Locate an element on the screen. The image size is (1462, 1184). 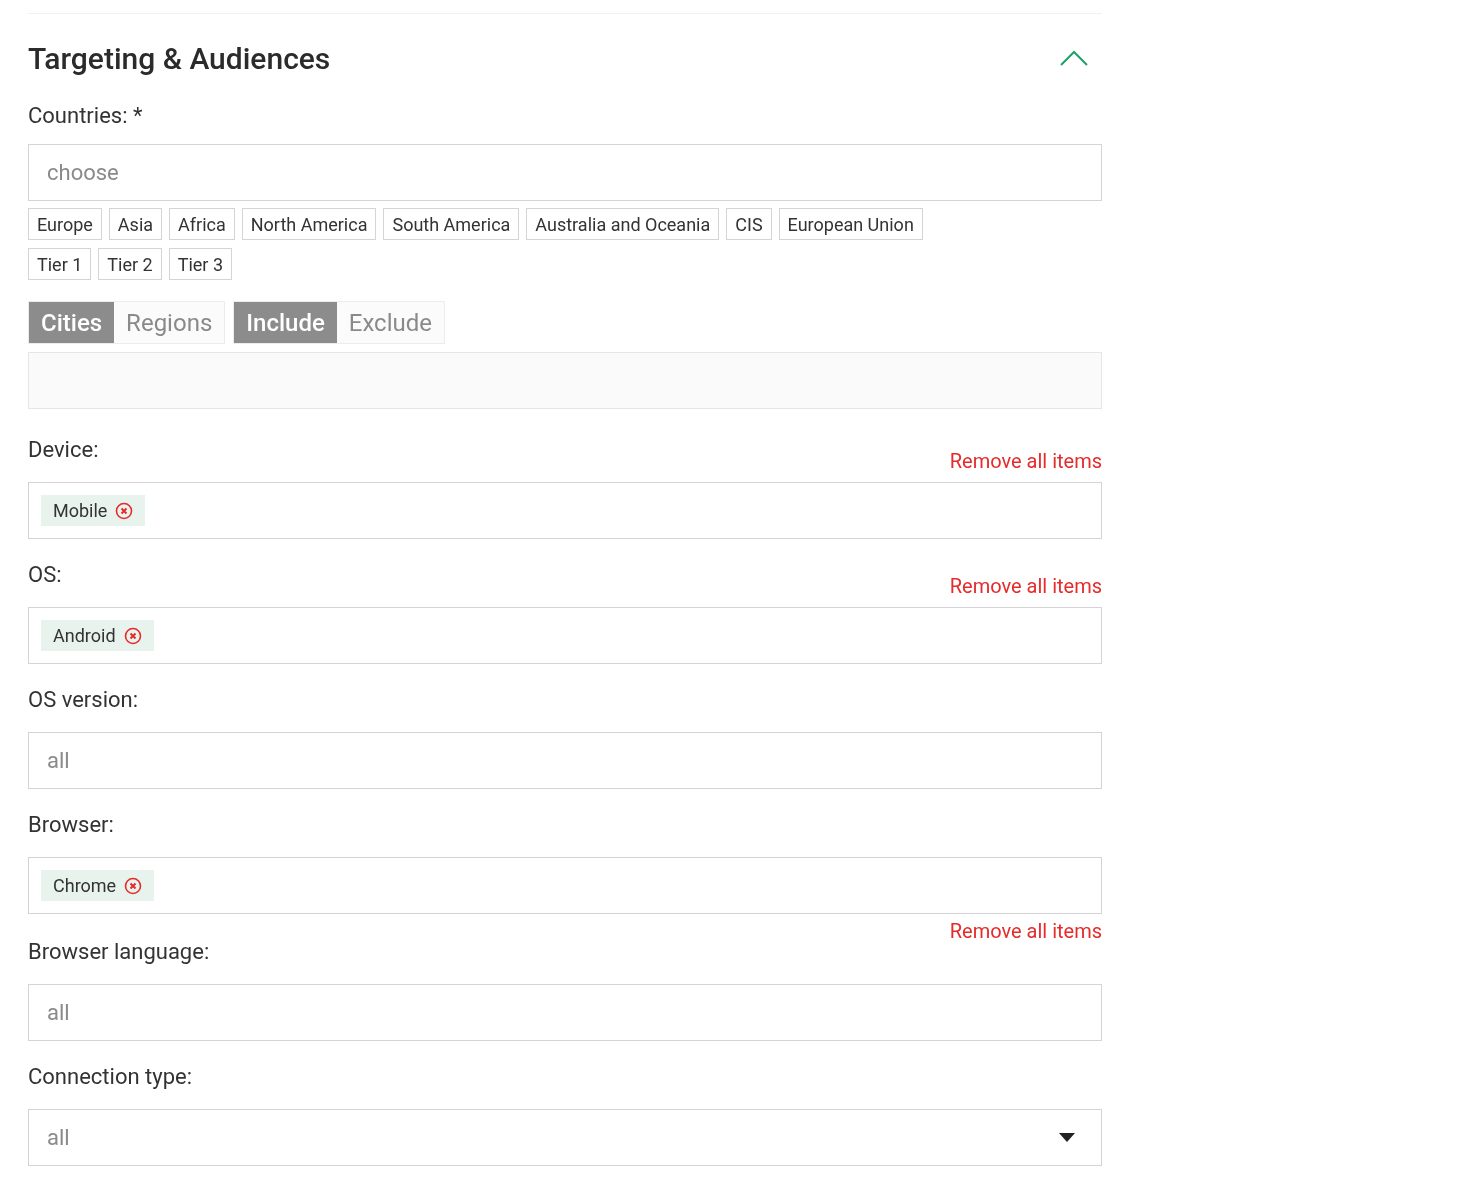
region-chip: North America is located at coordinates (309, 224).